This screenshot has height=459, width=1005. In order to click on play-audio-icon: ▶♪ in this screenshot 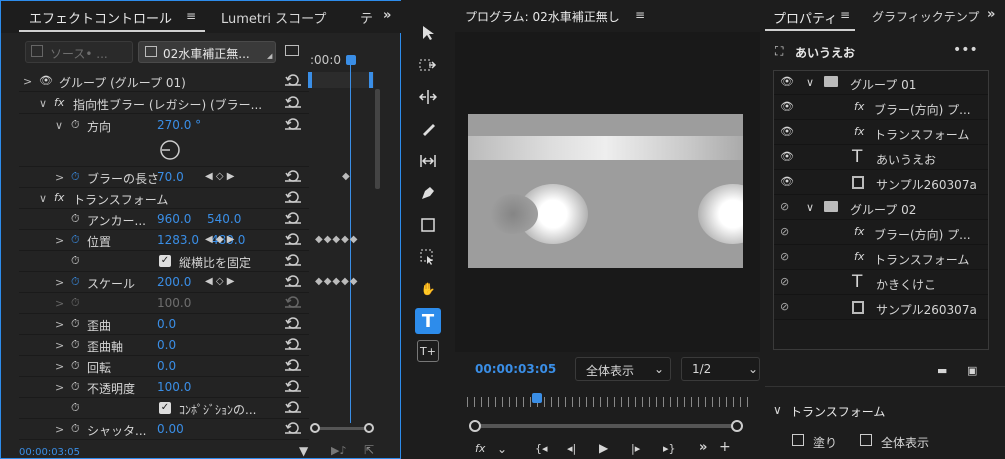, I will do `click(338, 450)`.